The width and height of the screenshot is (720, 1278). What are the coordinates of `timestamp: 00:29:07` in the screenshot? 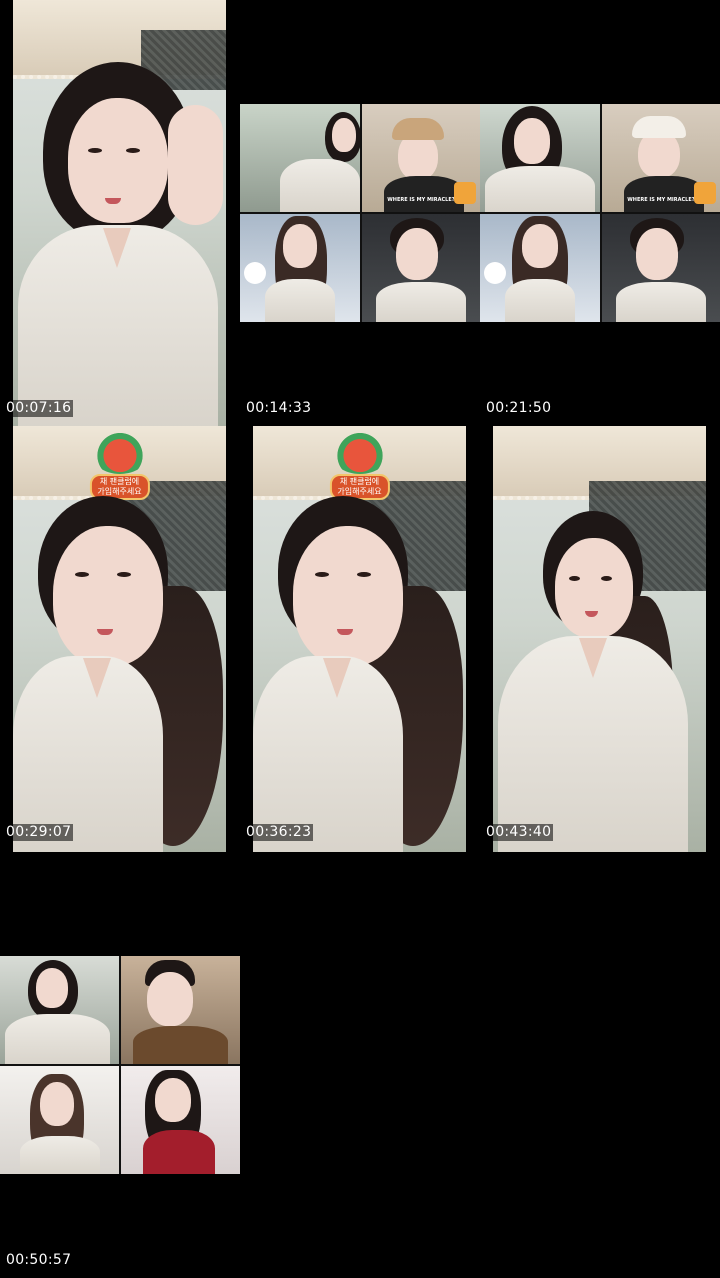 It's located at (39, 832).